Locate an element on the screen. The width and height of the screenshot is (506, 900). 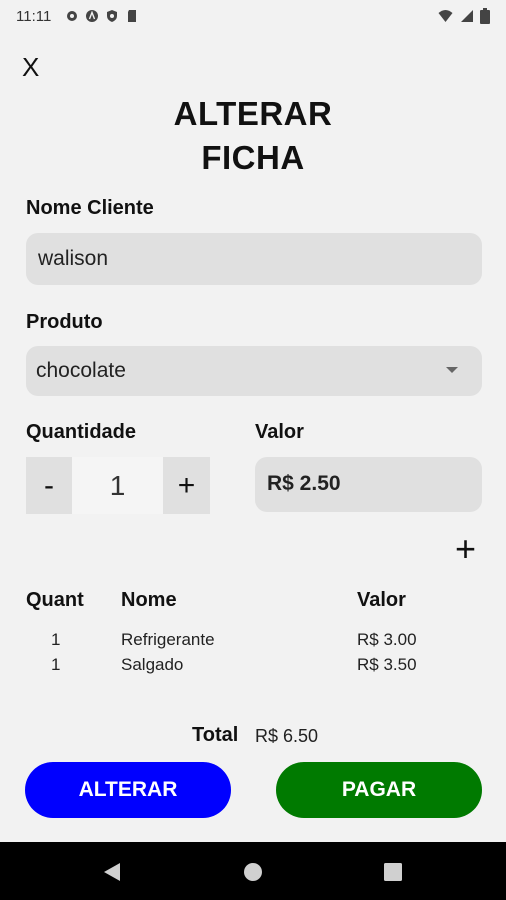
quantity-value: 1 is located at coordinates (117, 485).